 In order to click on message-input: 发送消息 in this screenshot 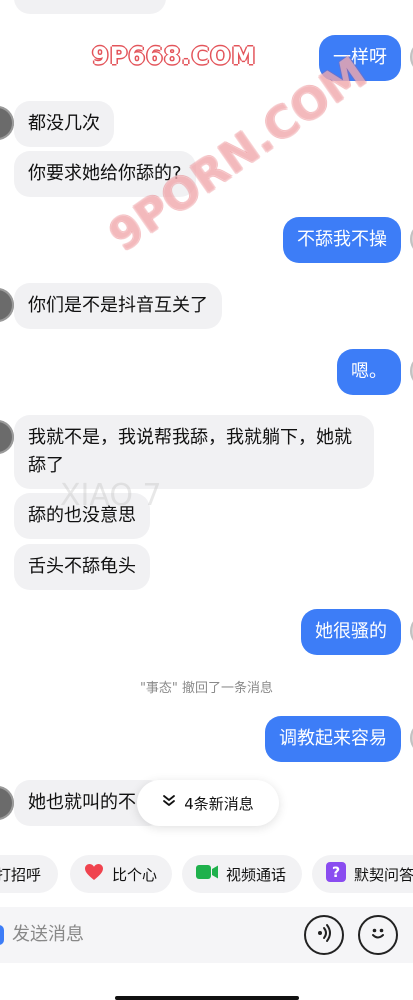, I will do `click(145, 935)`.